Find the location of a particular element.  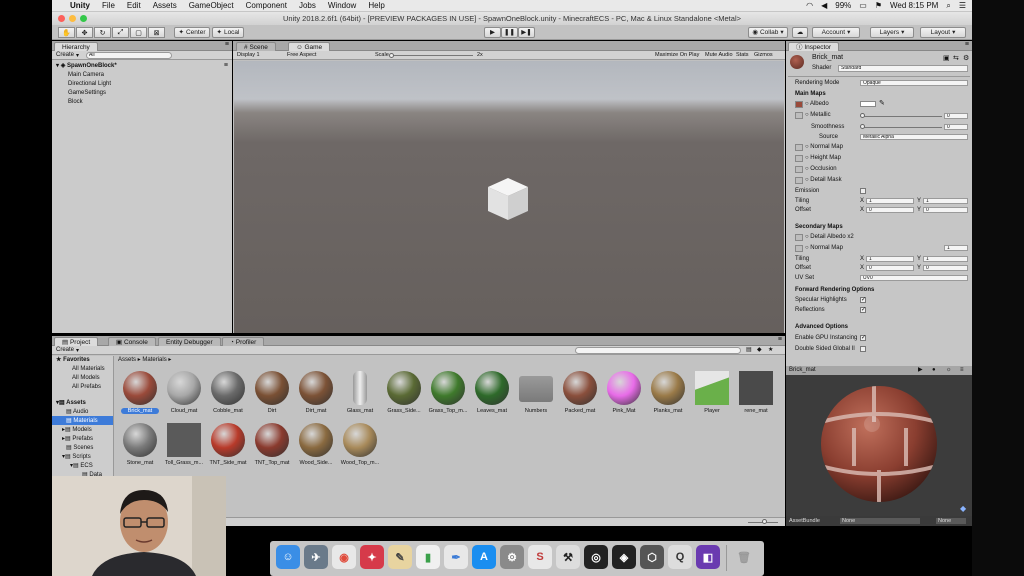

favorite-item: All Materials is located at coordinates (88, 369).